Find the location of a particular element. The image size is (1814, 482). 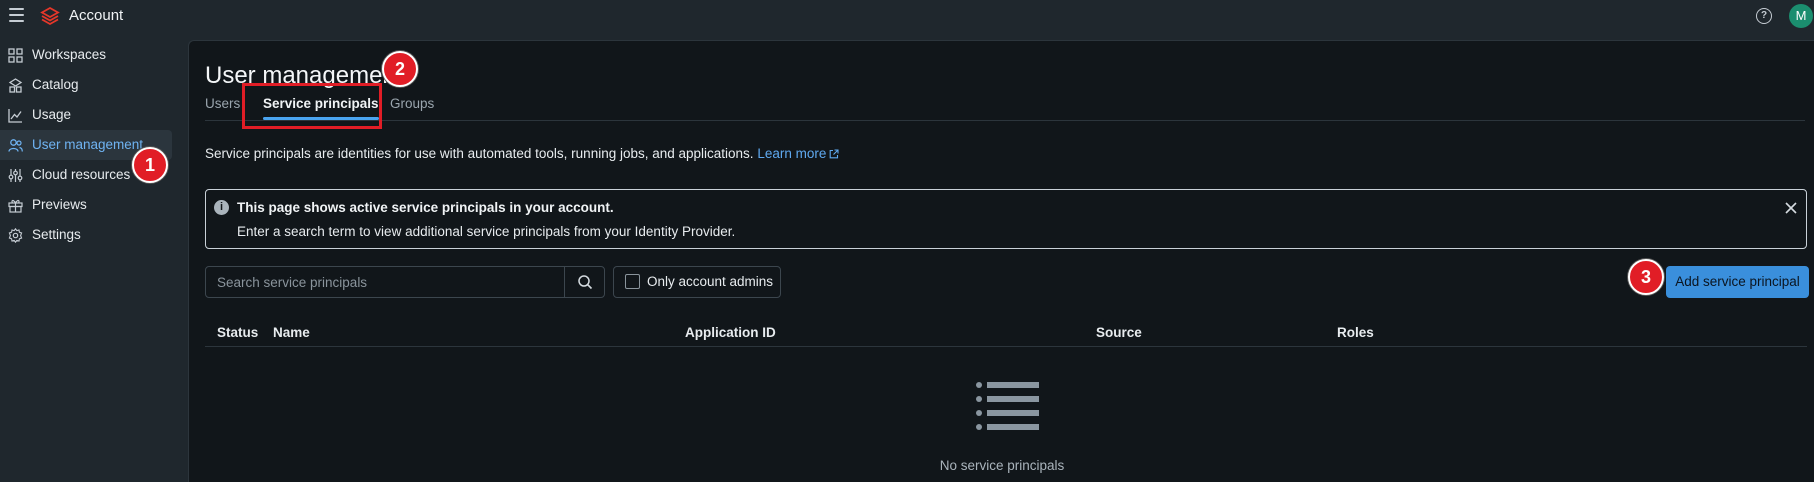

column-header-roles: Roles is located at coordinates (1355, 332).